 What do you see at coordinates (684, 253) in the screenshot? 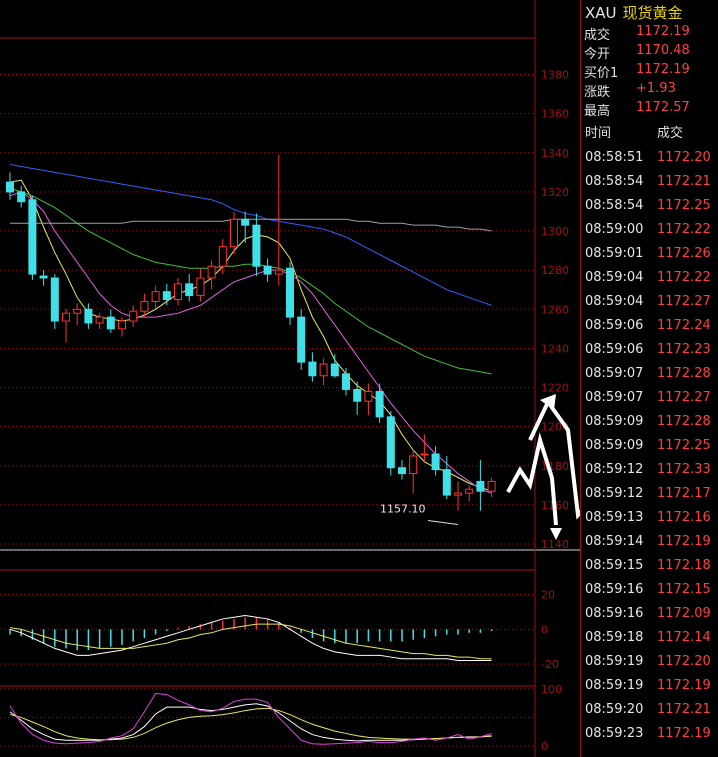
I see `tick-price: 1172.26` at bounding box center [684, 253].